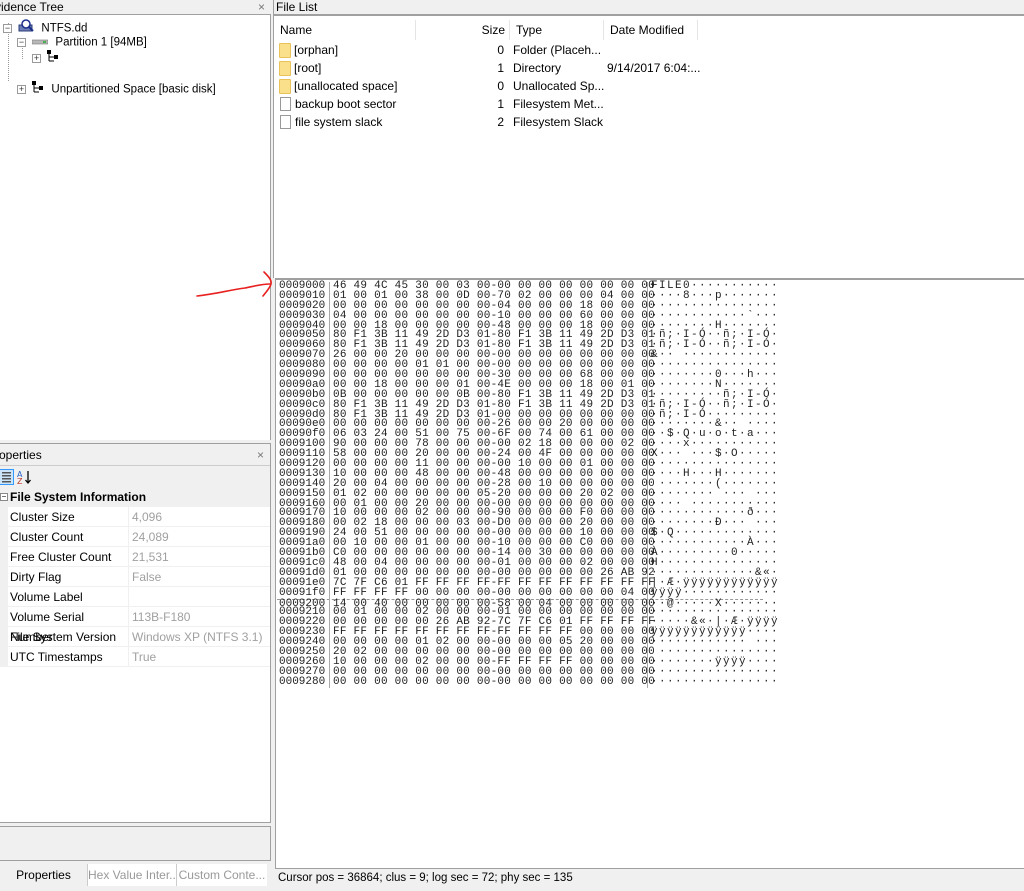 Image resolution: width=1024 pixels, height=891 pixels. What do you see at coordinates (144, 657) in the screenshot?
I see `property-value: True` at bounding box center [144, 657].